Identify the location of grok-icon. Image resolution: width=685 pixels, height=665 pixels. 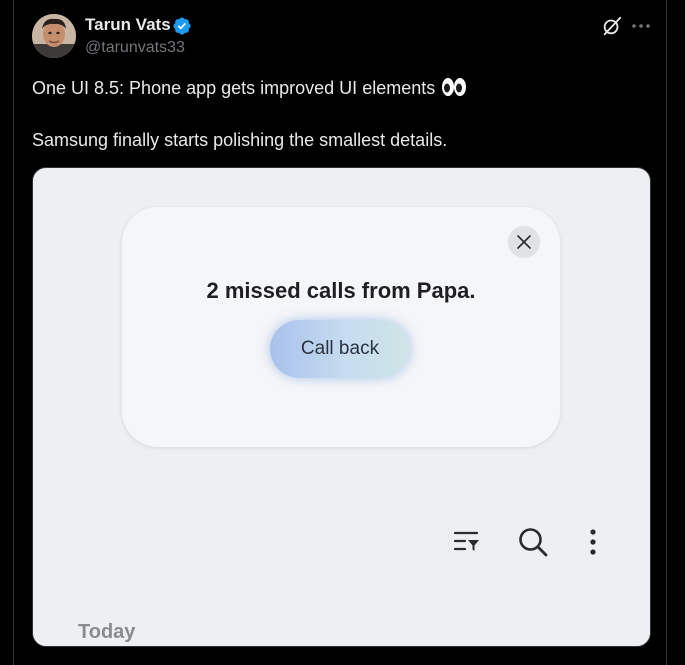
(612, 26).